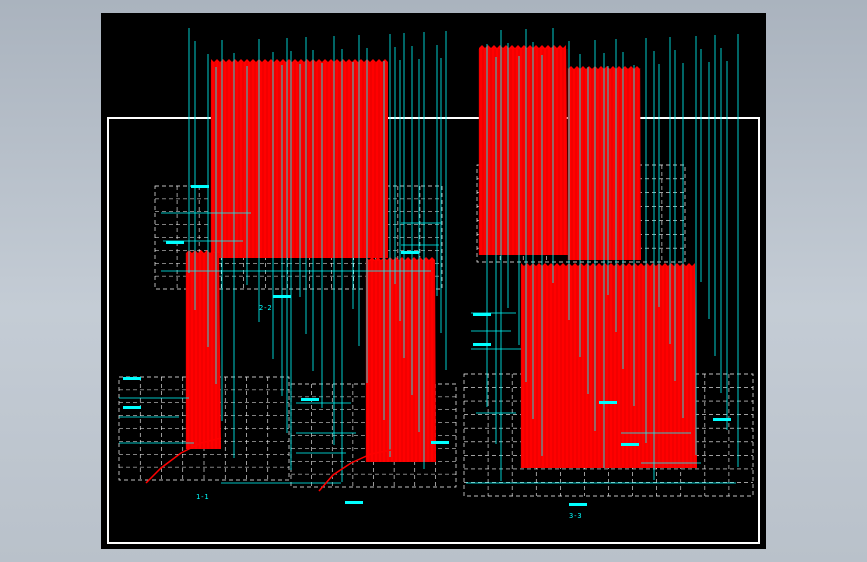  What do you see at coordinates (265, 308) in the screenshot?
I see `section-title-2-2: 2-2` at bounding box center [265, 308].